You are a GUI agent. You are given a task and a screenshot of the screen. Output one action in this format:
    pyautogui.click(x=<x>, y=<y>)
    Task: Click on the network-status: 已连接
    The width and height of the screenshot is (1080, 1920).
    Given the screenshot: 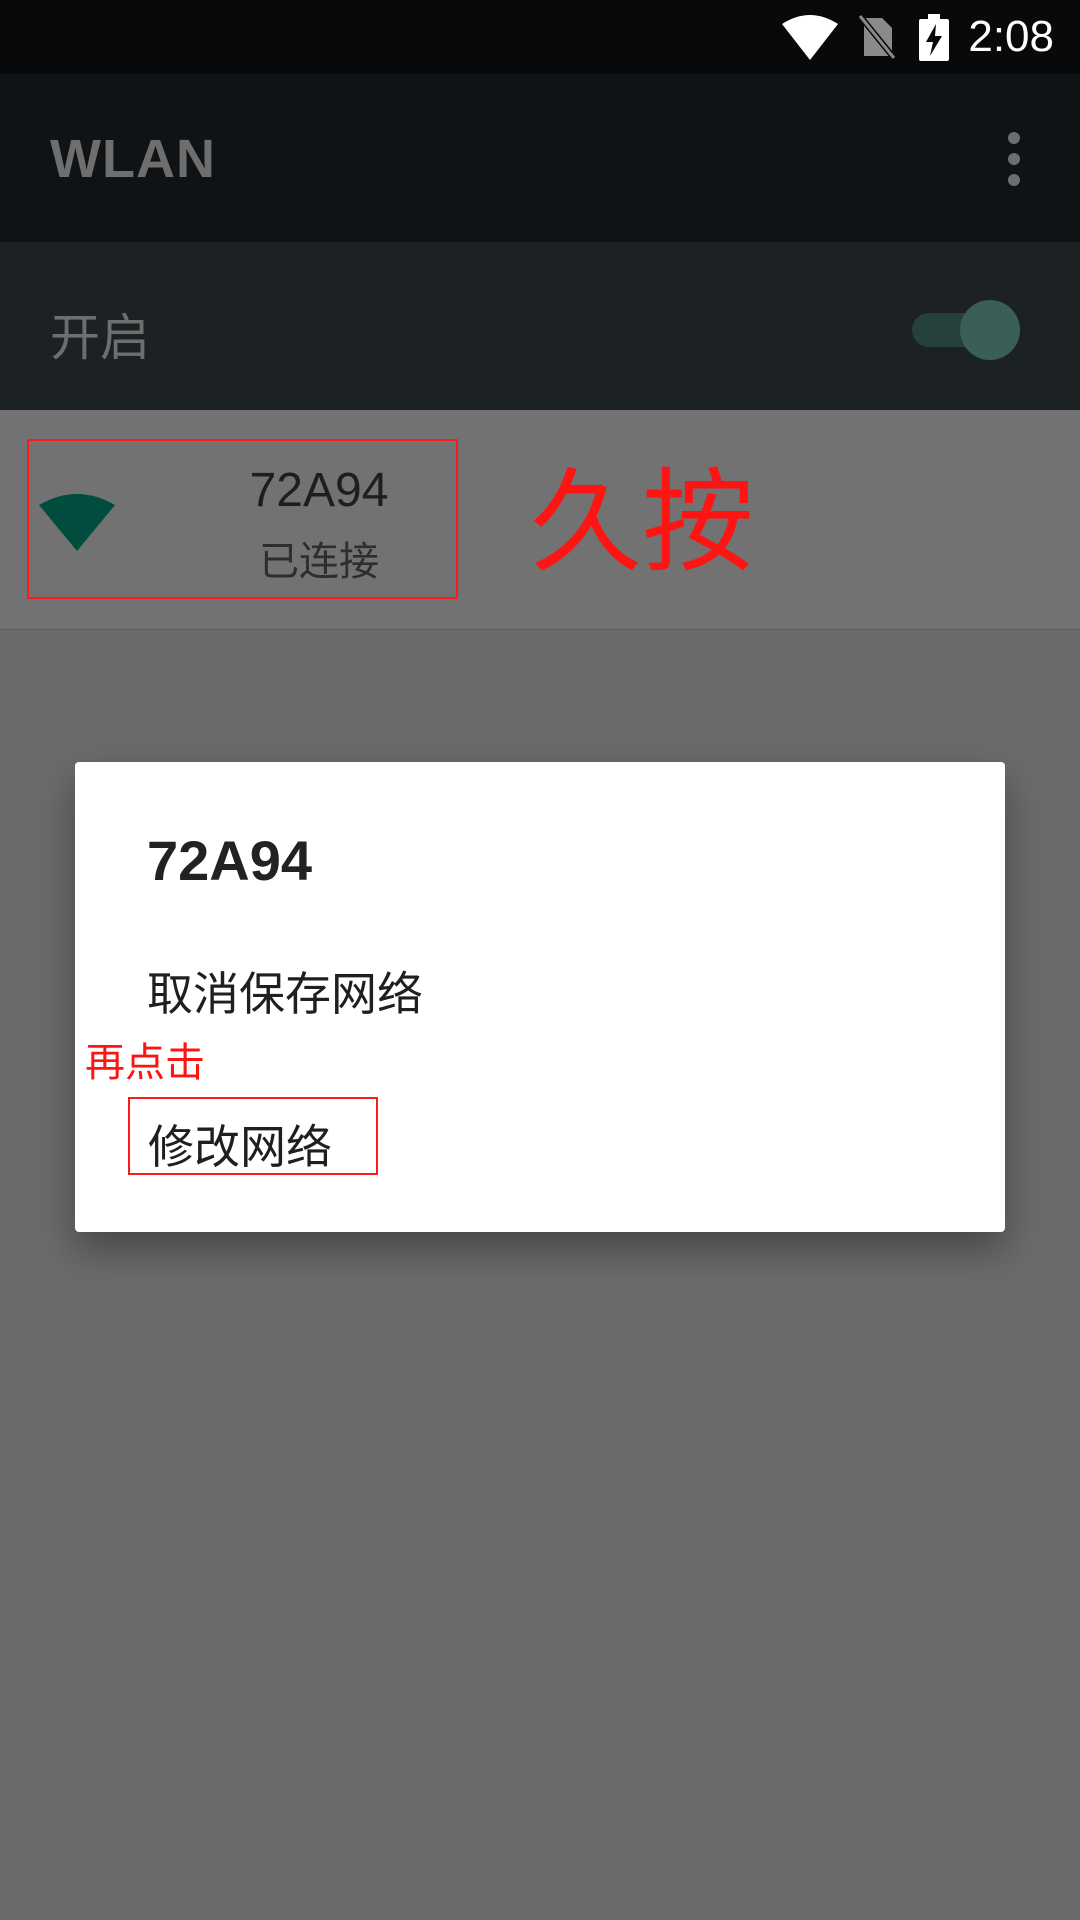 What is the action you would take?
    pyautogui.click(x=319, y=562)
    